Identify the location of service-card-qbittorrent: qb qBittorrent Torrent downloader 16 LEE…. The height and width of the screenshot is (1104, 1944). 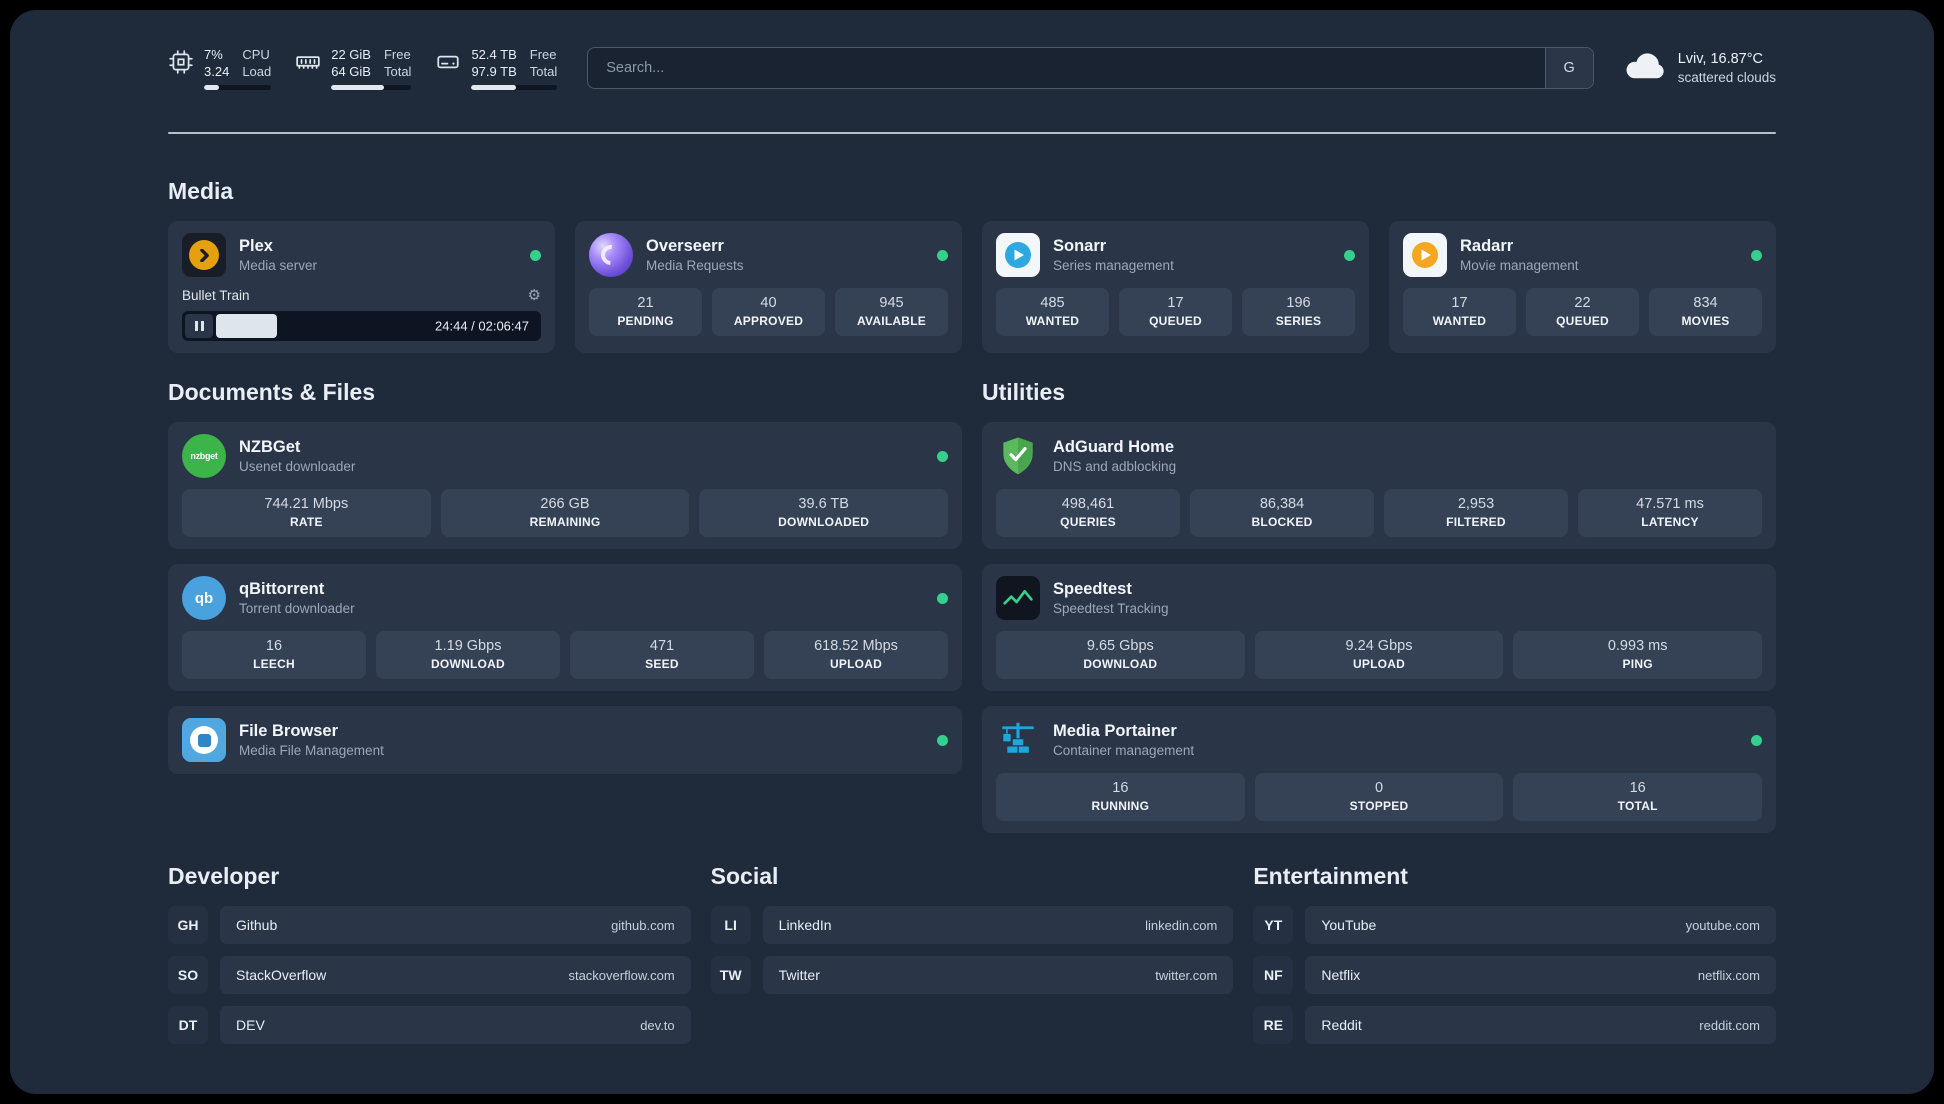
(565, 628).